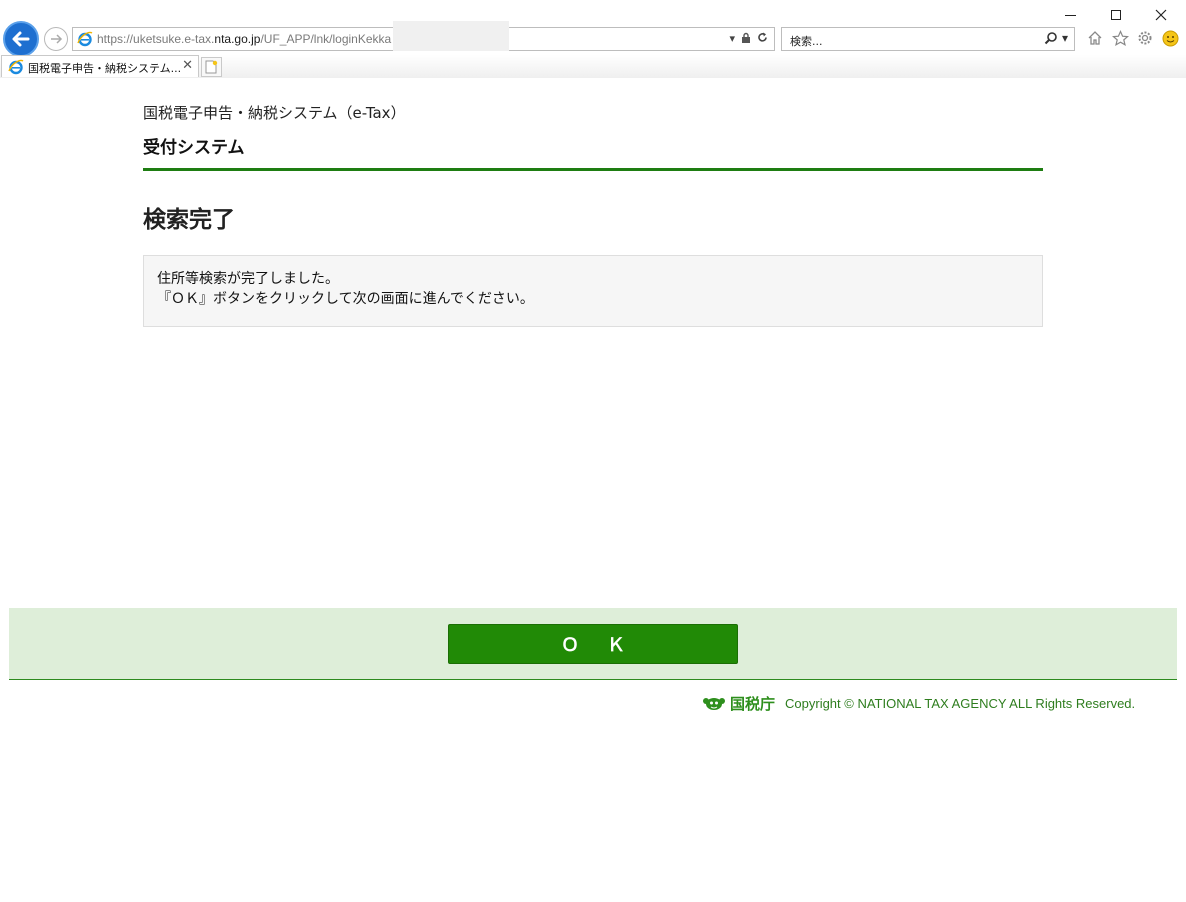  Describe the element at coordinates (451, 36) in the screenshot. I see `redacted-area` at that location.